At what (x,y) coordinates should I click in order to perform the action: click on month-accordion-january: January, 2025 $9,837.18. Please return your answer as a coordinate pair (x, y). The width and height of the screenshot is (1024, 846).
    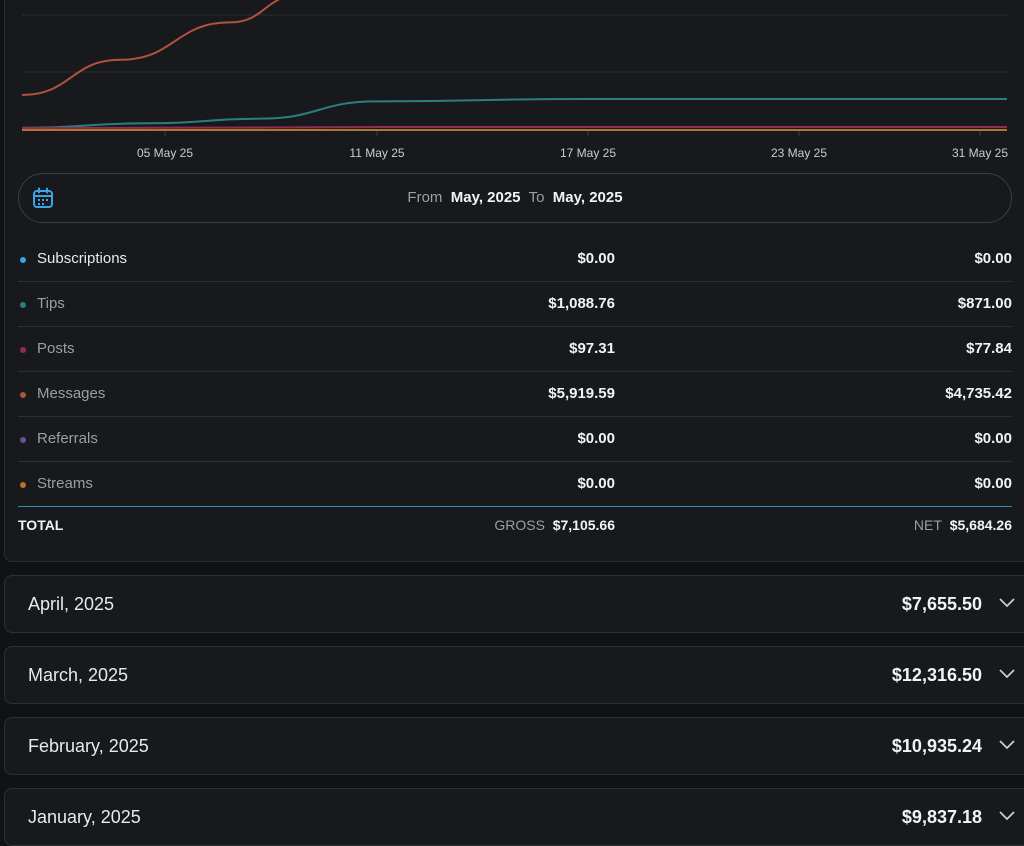
    Looking at the image, I should click on (514, 817).